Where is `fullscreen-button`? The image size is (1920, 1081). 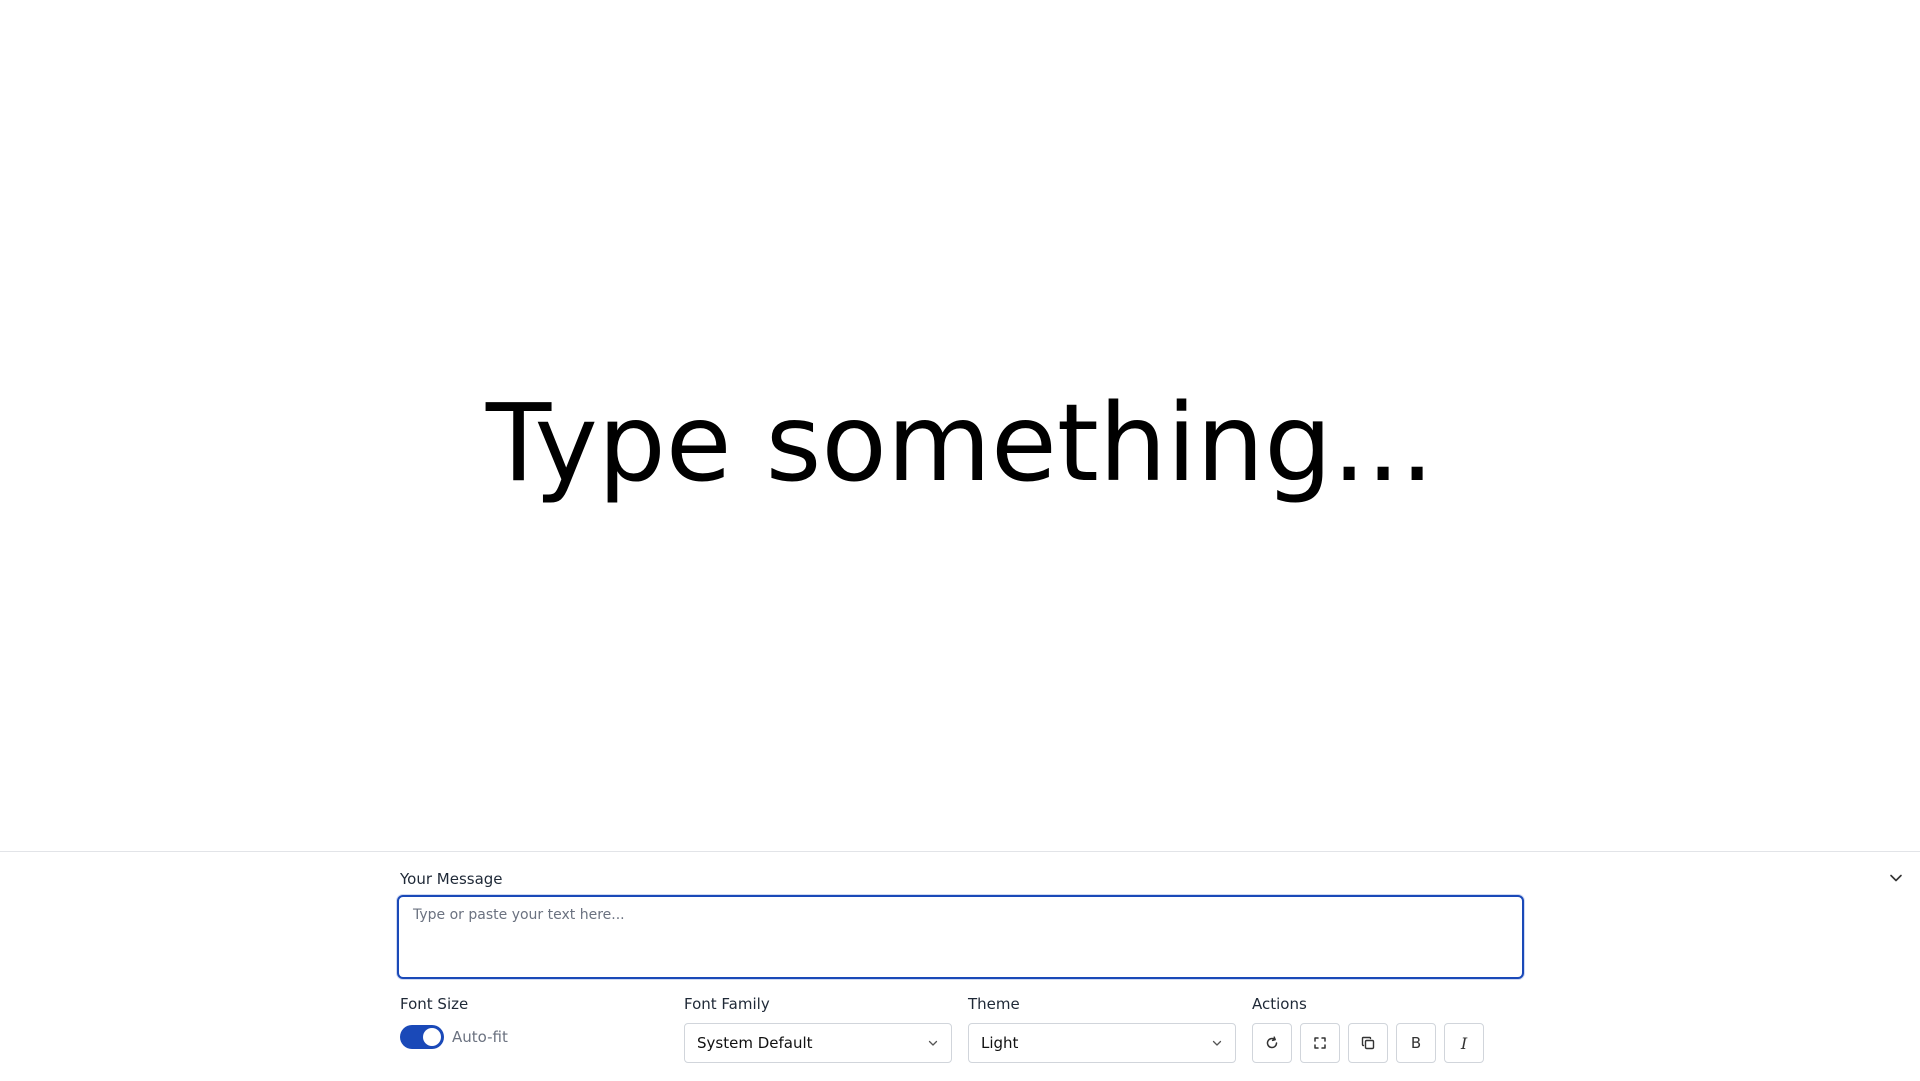 fullscreen-button is located at coordinates (1320, 1043).